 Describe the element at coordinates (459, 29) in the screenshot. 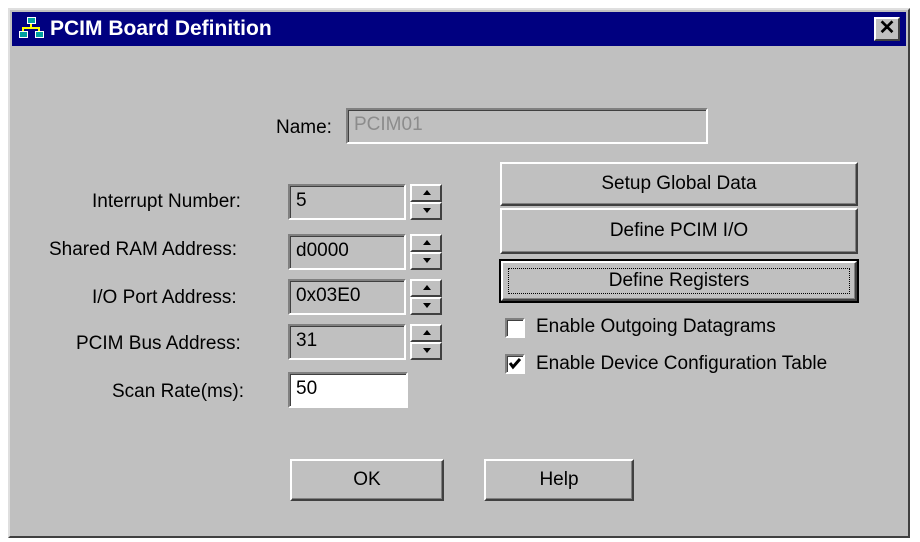

I see `title-bar: PCIM Board Definition ✕` at that location.